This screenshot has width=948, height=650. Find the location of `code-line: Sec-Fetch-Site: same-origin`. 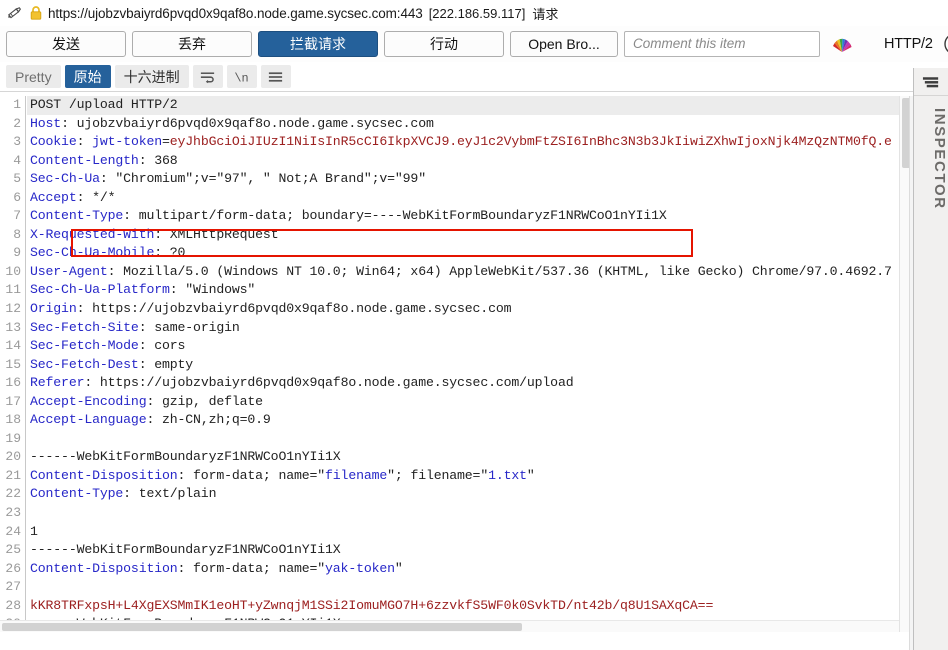

code-line: Sec-Fetch-Site: same-origin is located at coordinates (470, 328).